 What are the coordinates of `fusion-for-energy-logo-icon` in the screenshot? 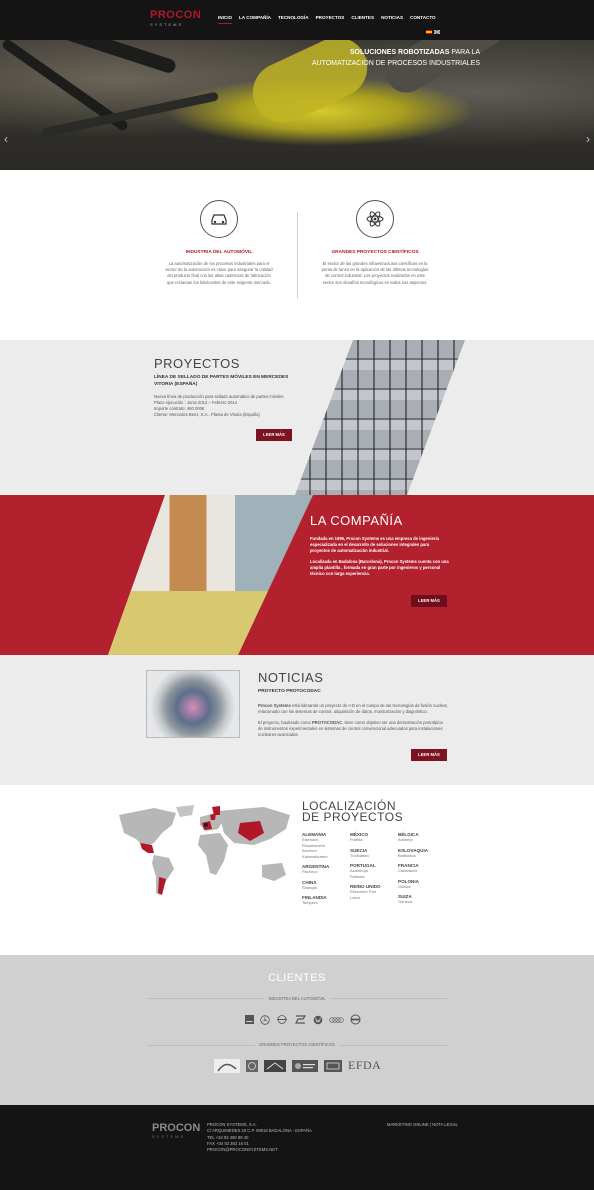 It's located at (305, 1065).